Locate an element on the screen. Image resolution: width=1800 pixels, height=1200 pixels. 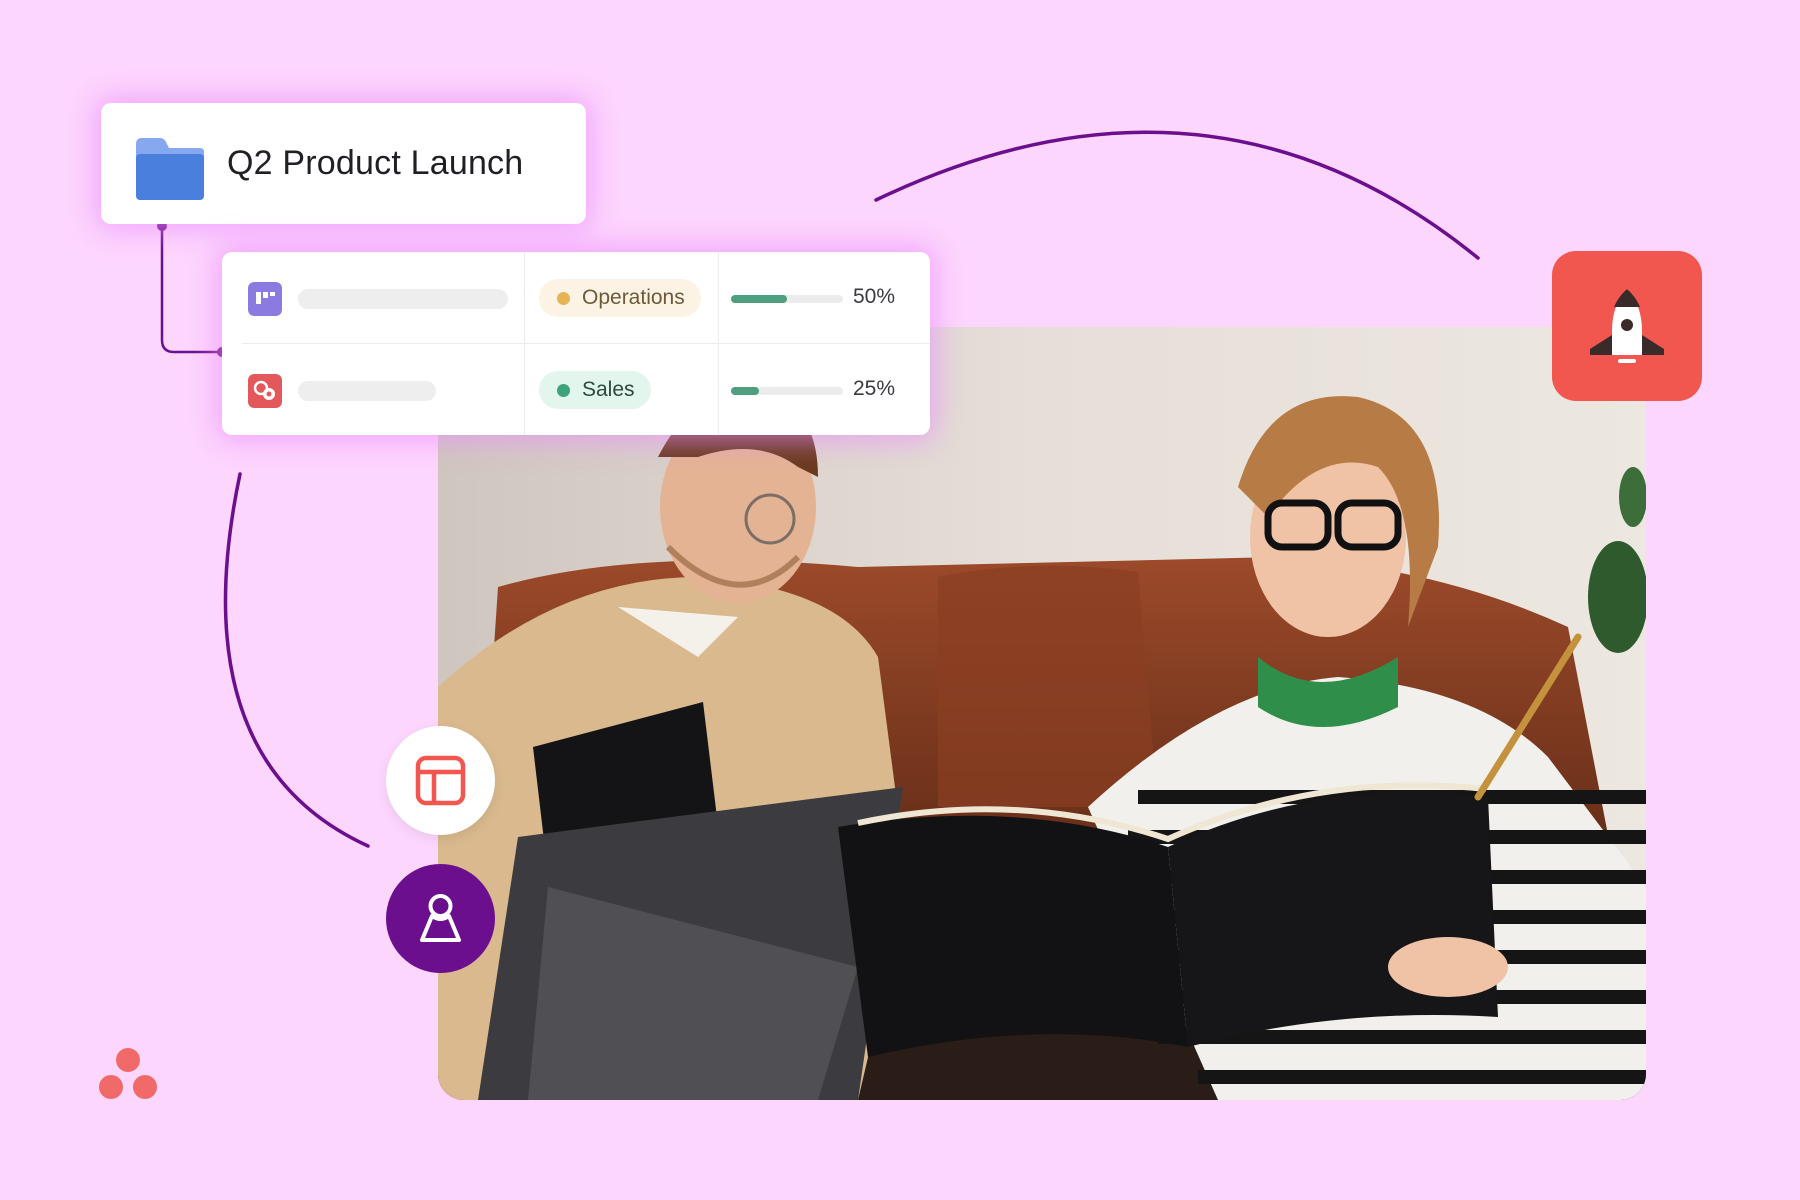
table-row: Sales 25% is located at coordinates (576, 389).